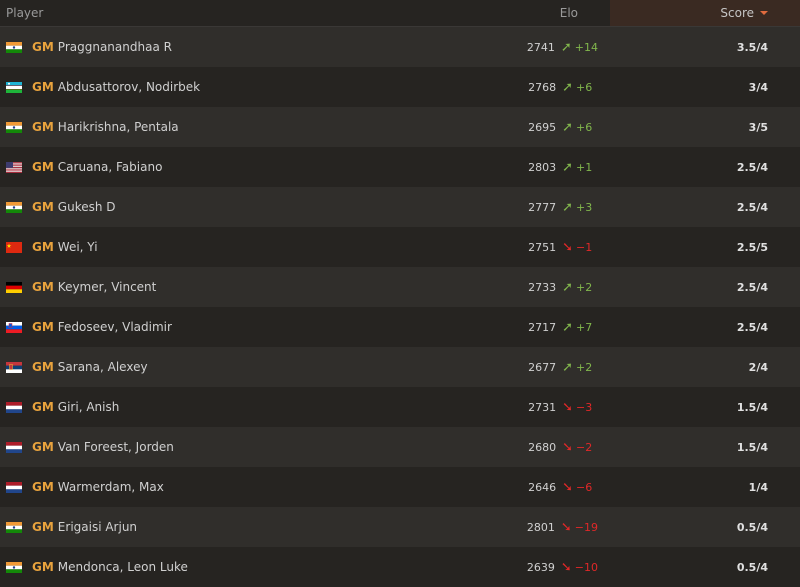 This screenshot has width=800, height=587. Describe the element at coordinates (542, 407) in the screenshot. I see `elo-rating: 2731` at that location.